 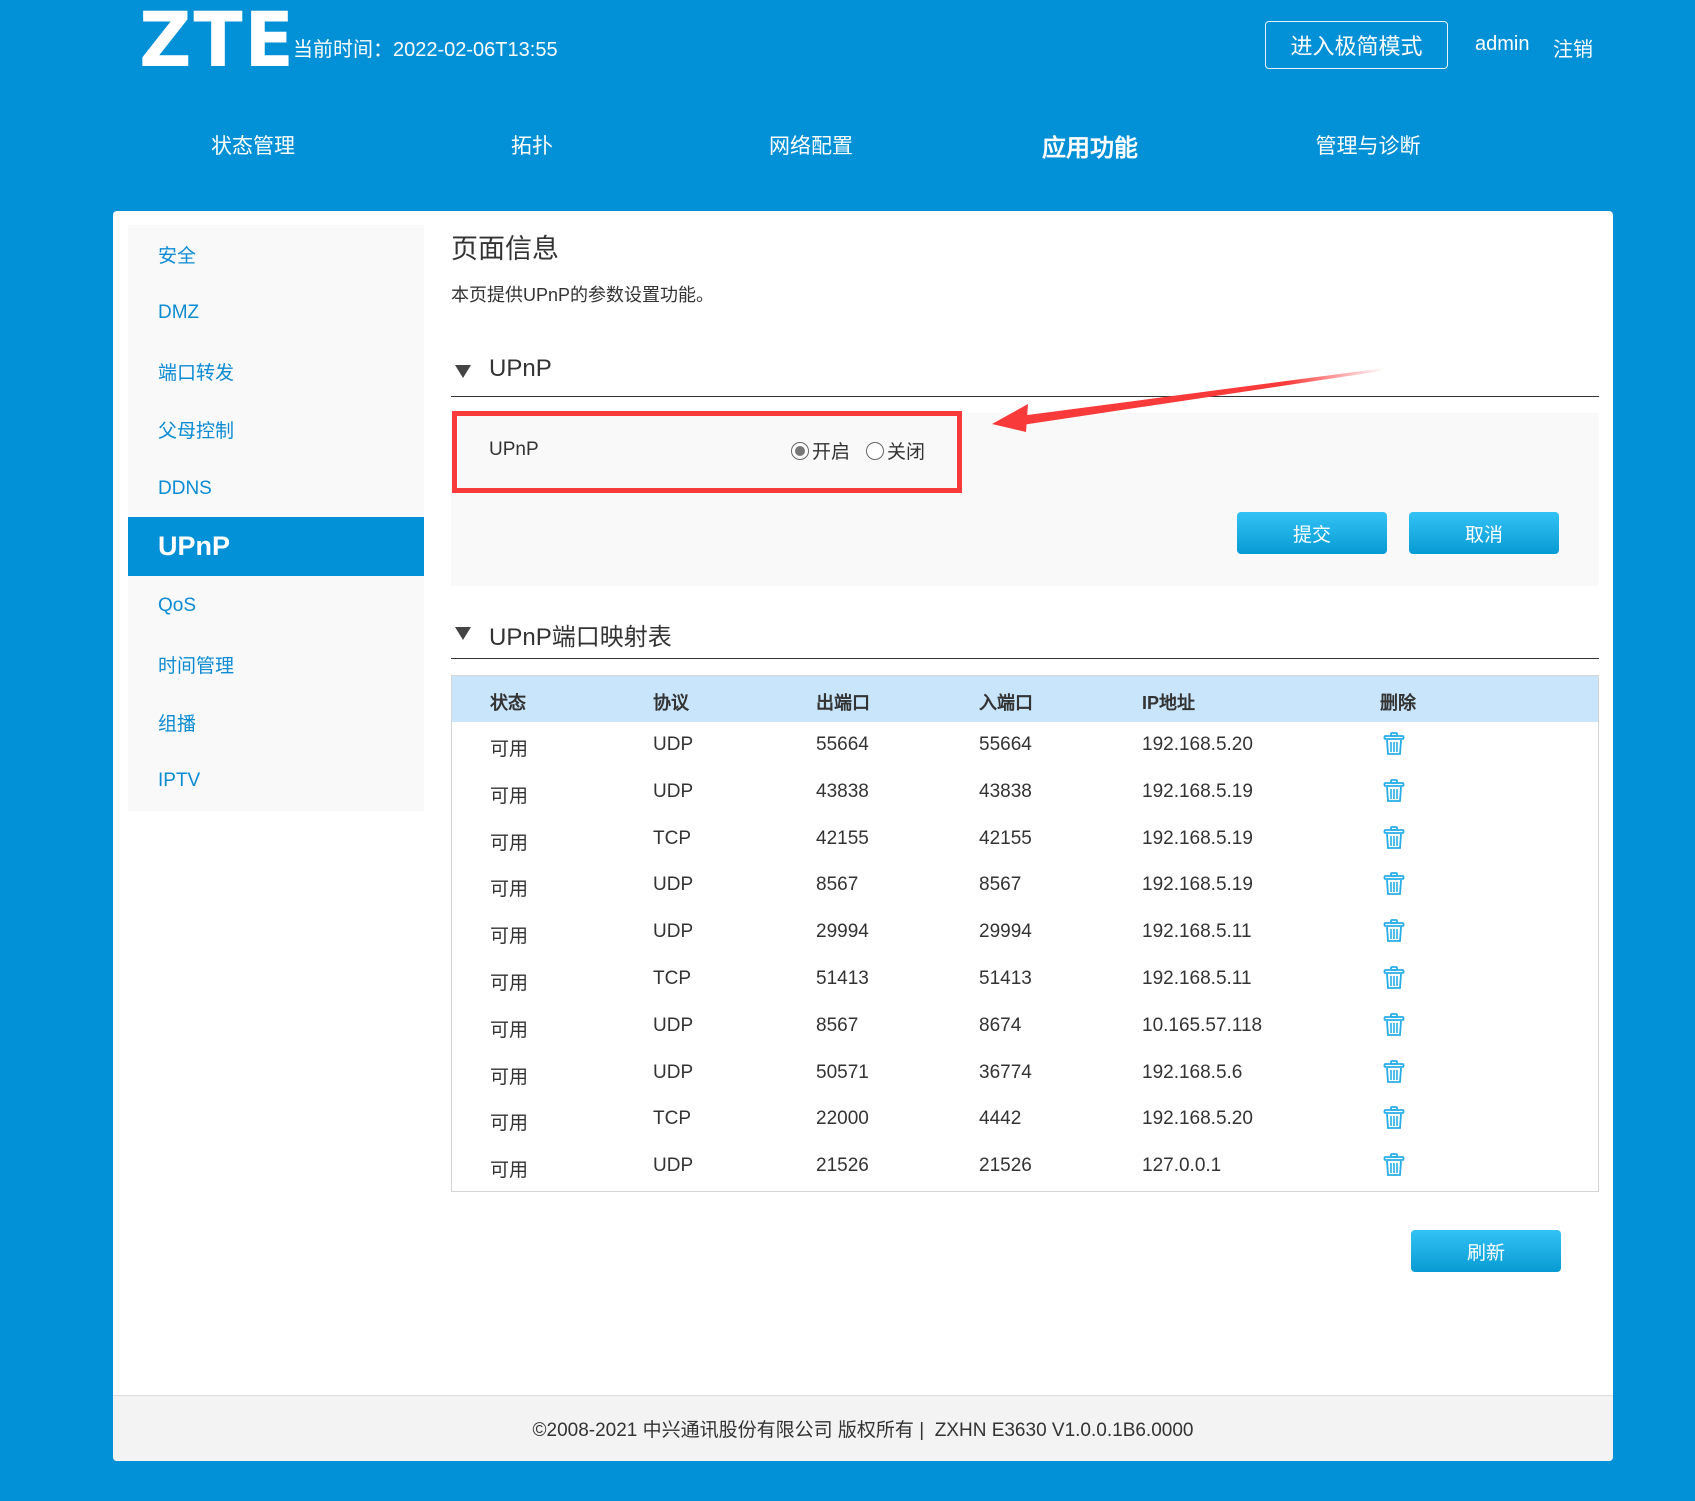 What do you see at coordinates (1486, 1251) in the screenshot?
I see `refresh-button: 刷新` at bounding box center [1486, 1251].